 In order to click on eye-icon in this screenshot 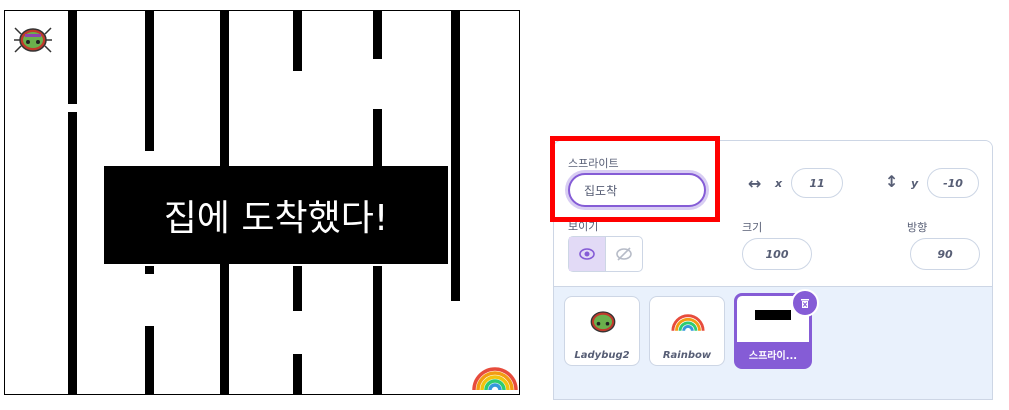, I will do `click(587, 254)`.